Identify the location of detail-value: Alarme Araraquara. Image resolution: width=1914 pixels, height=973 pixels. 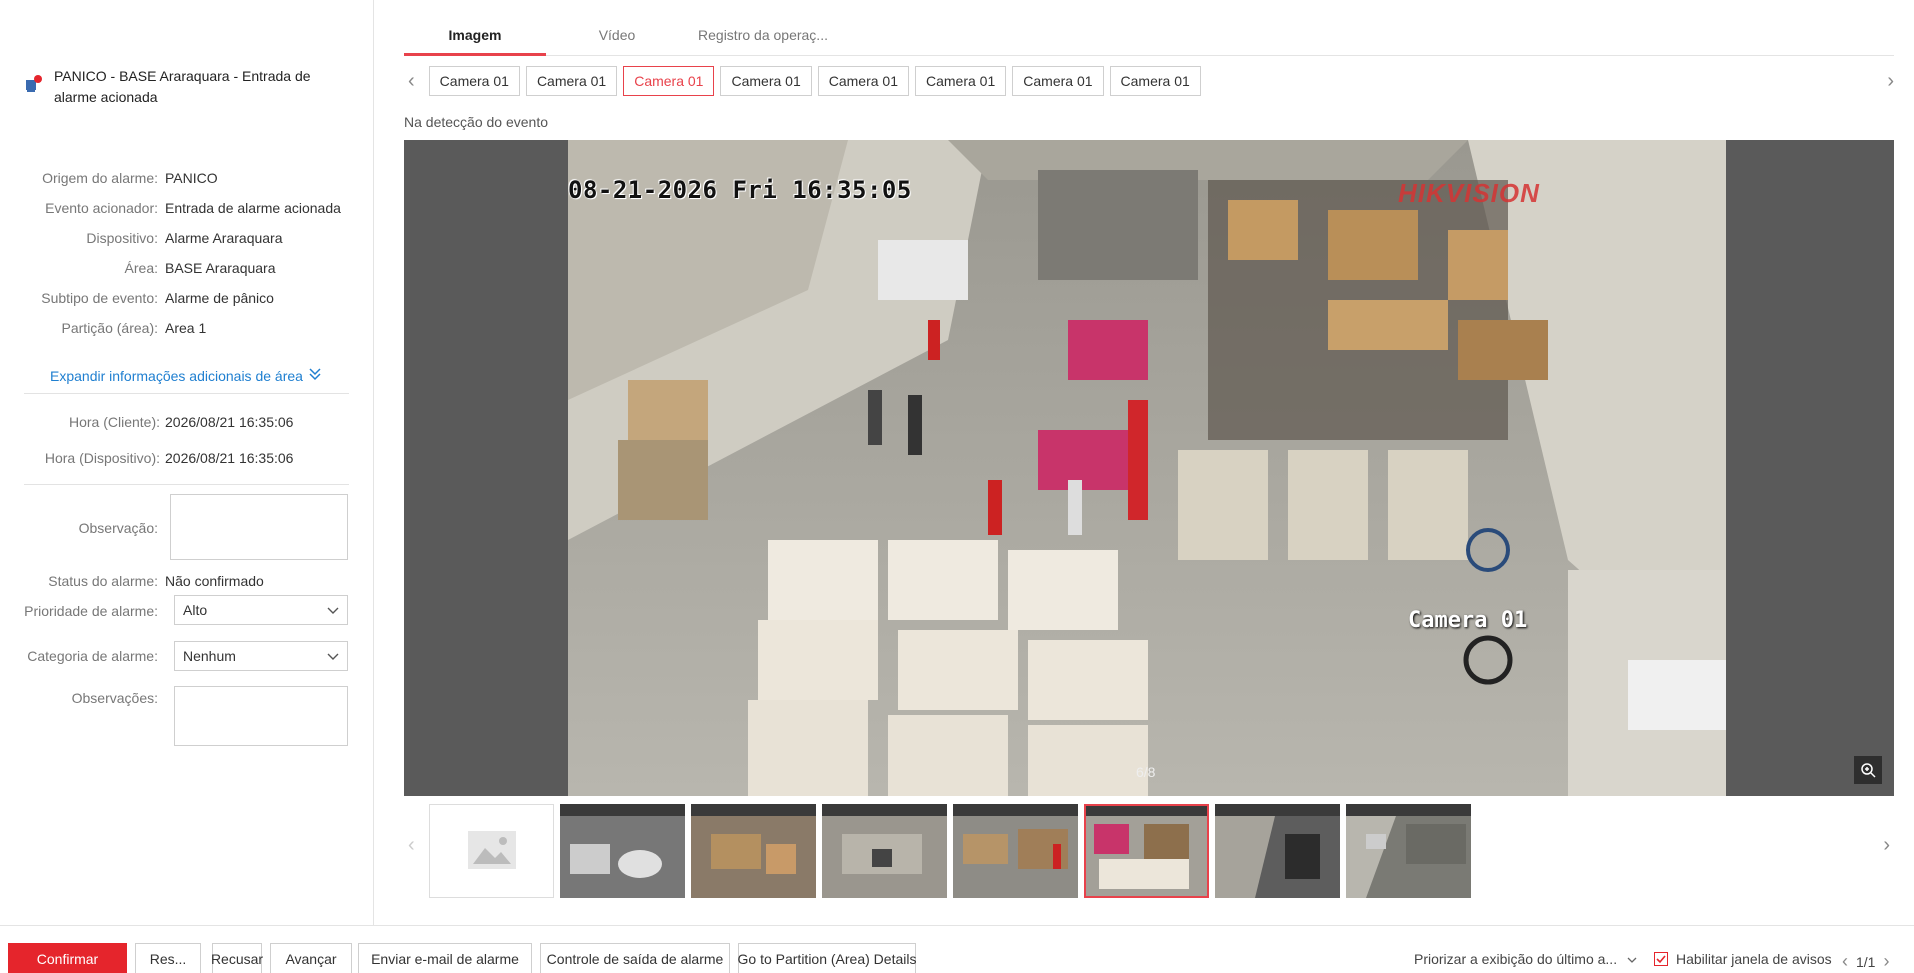
(224, 238).